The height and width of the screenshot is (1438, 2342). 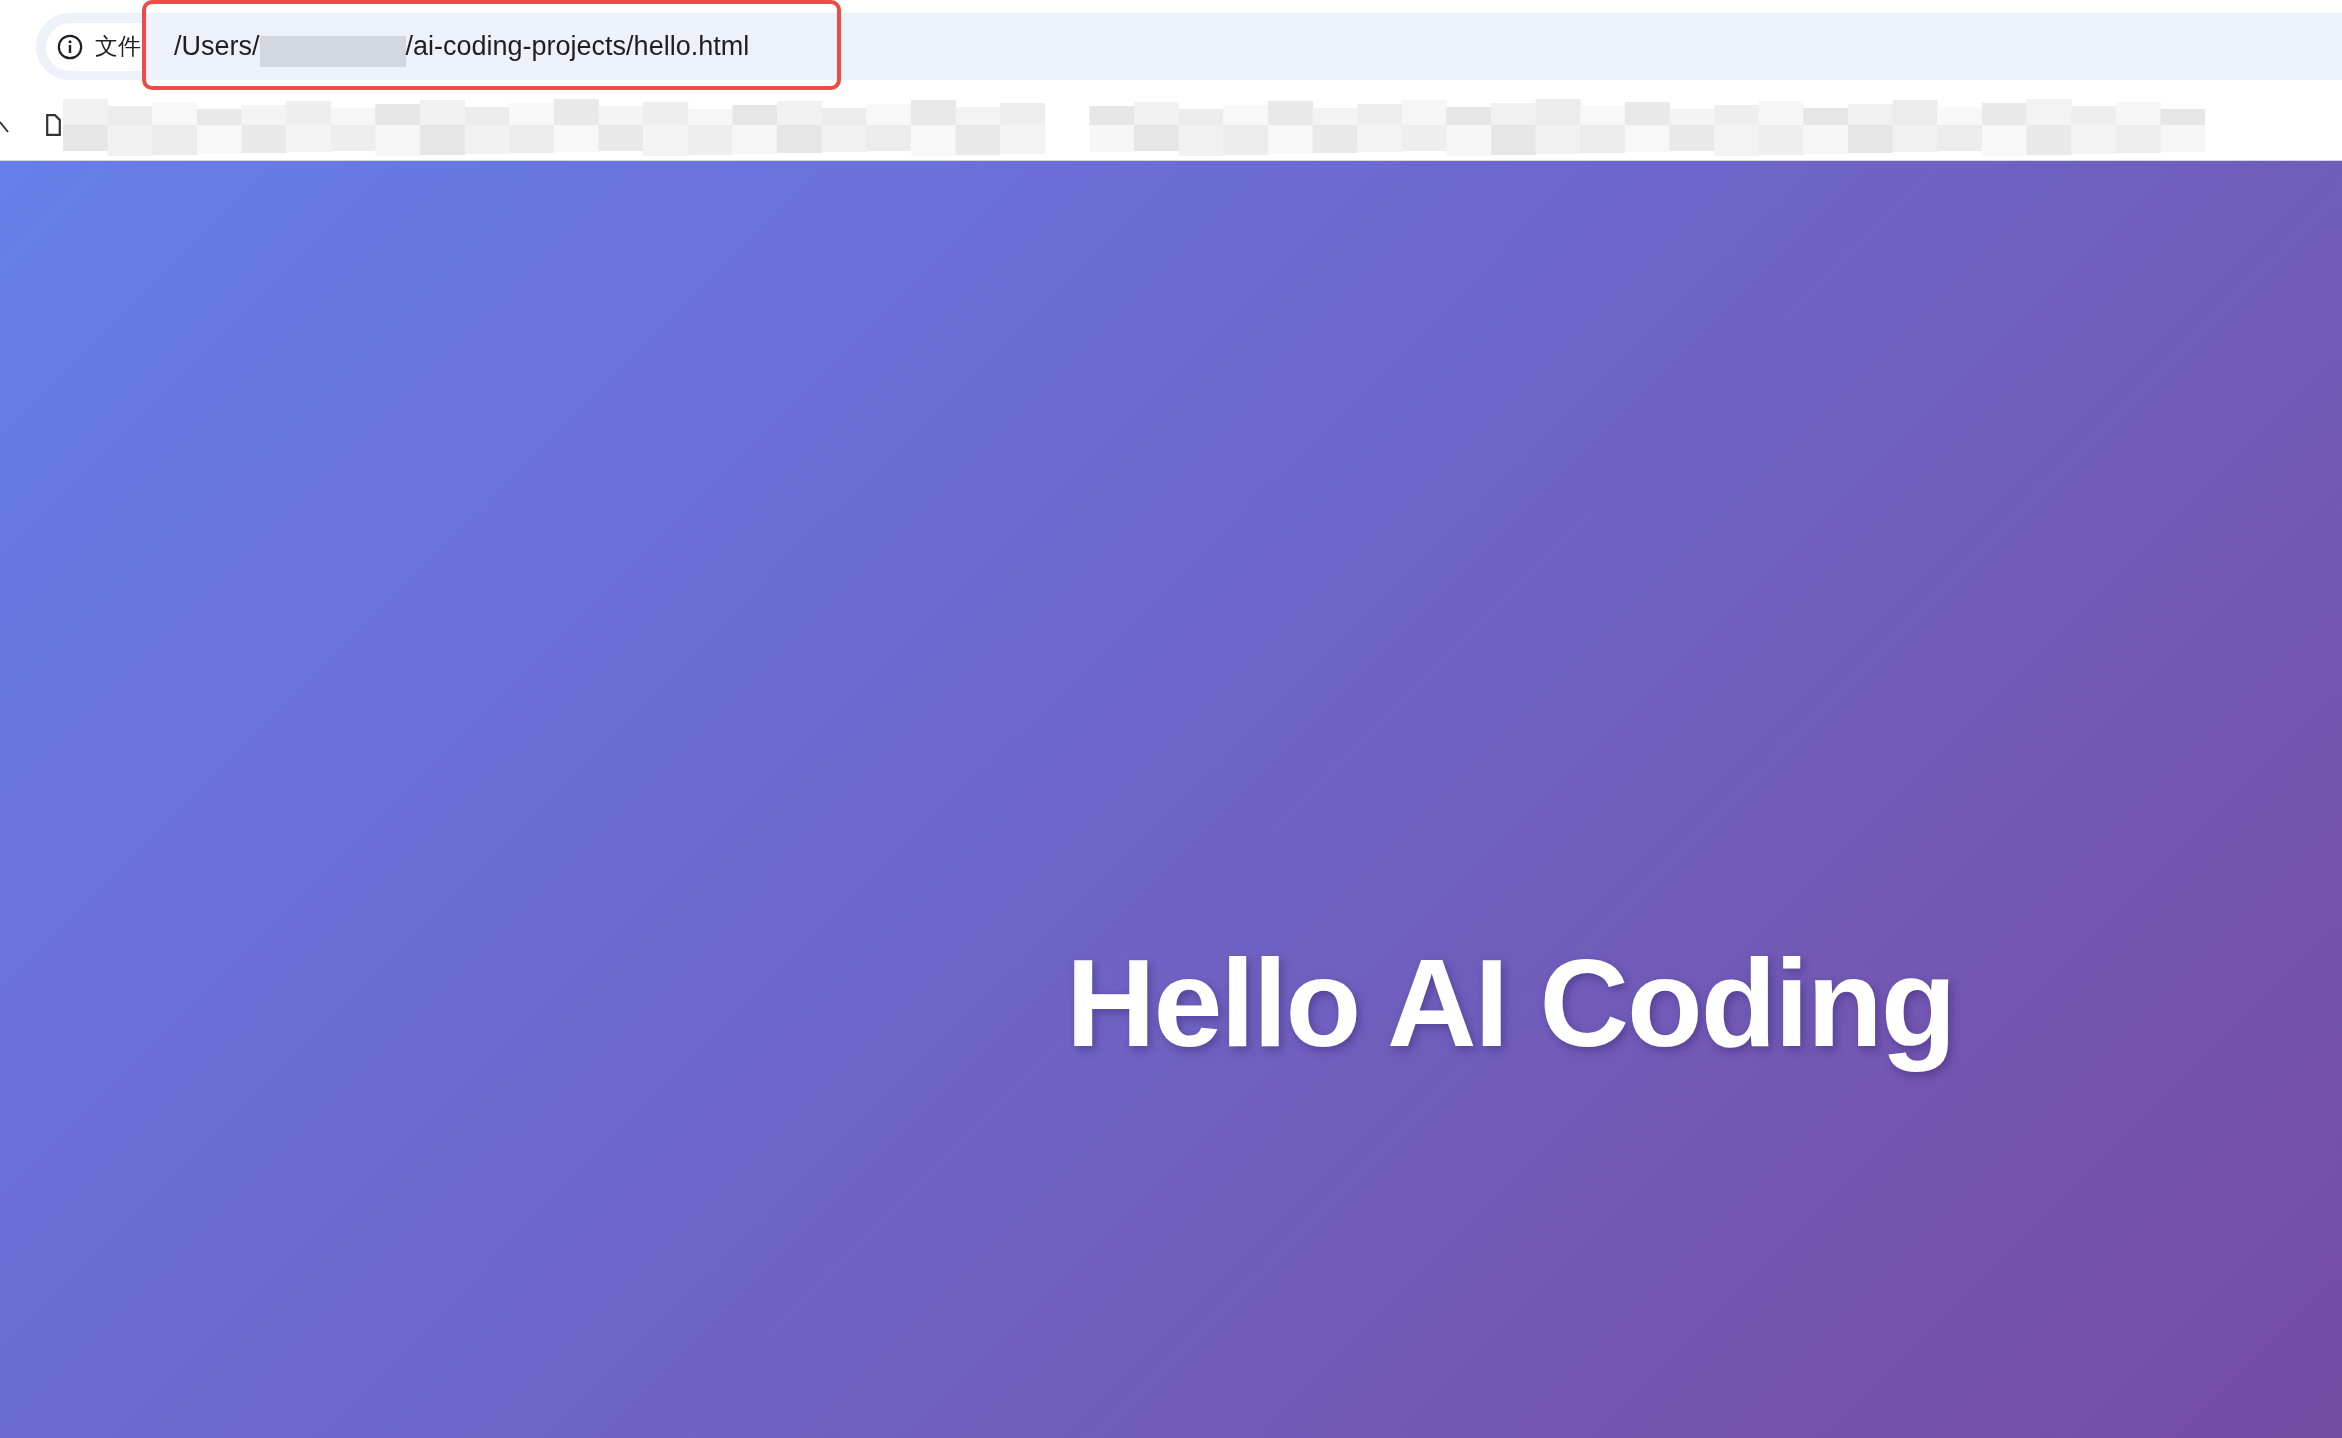 What do you see at coordinates (1189, 46) in the screenshot?
I see `address-bar: 文件 /Users/ /ai-coding-projects/hello.html` at bounding box center [1189, 46].